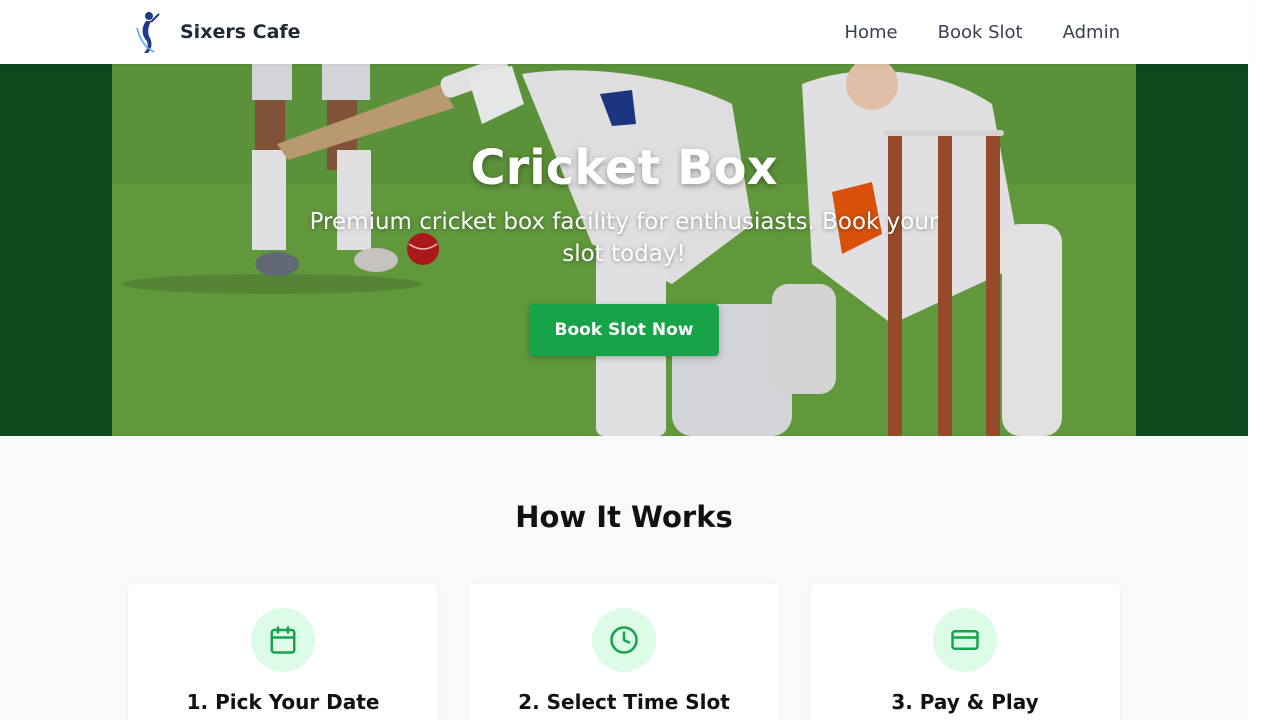  I want to click on step-title: 2. Select Time Slot, so click(624, 702).